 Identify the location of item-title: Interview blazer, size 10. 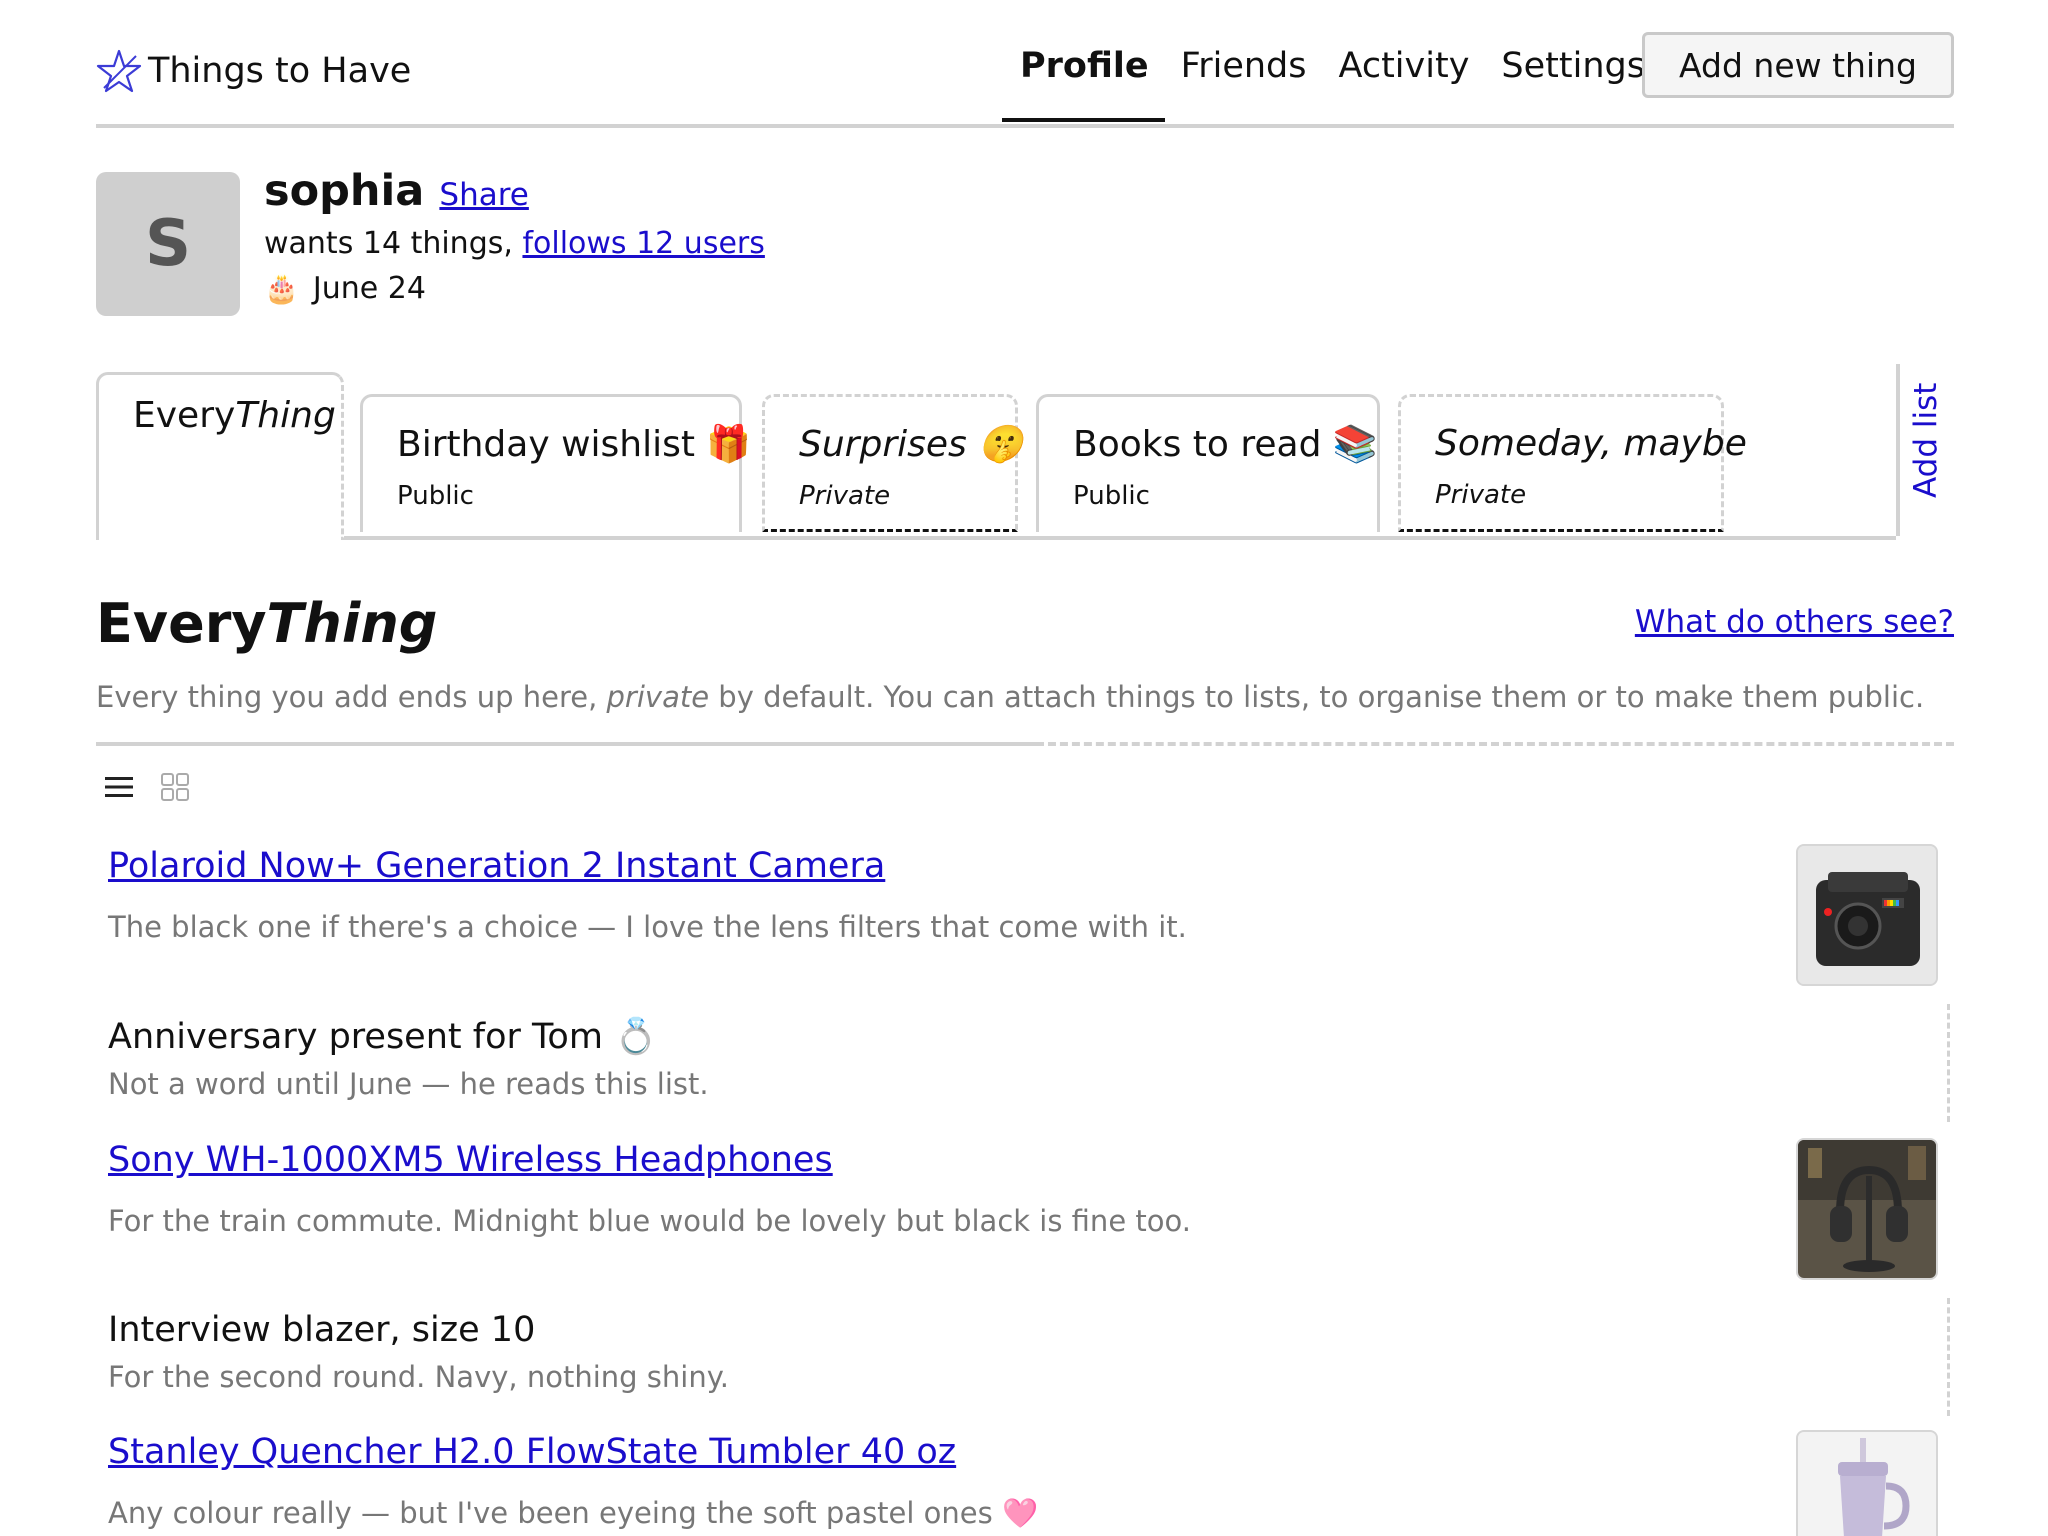
(322, 1330).